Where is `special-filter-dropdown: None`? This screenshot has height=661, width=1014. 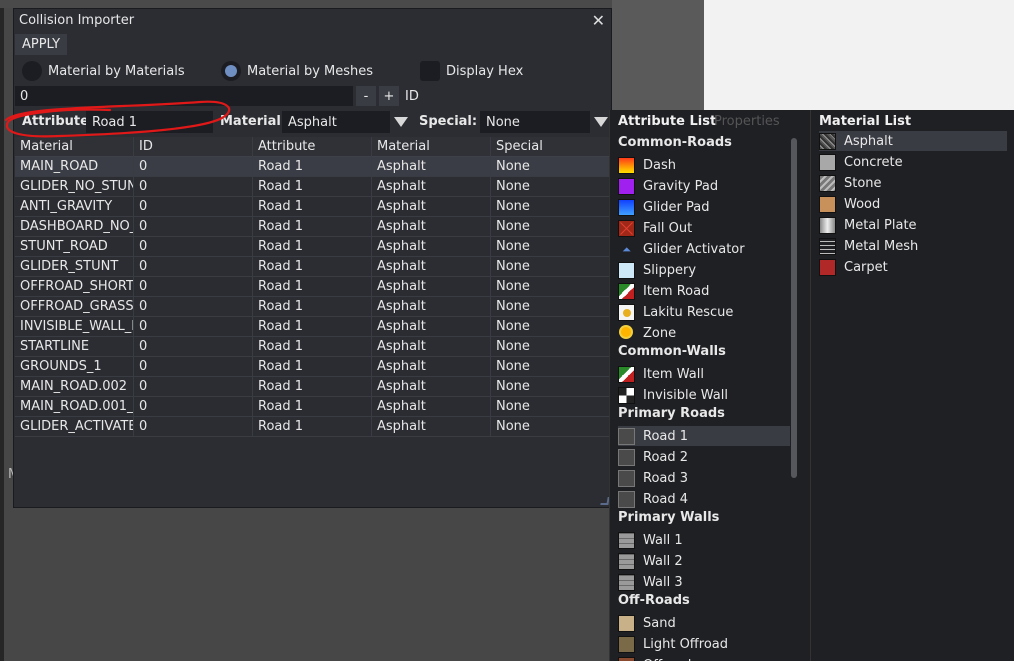 special-filter-dropdown: None is located at coordinates (535, 122).